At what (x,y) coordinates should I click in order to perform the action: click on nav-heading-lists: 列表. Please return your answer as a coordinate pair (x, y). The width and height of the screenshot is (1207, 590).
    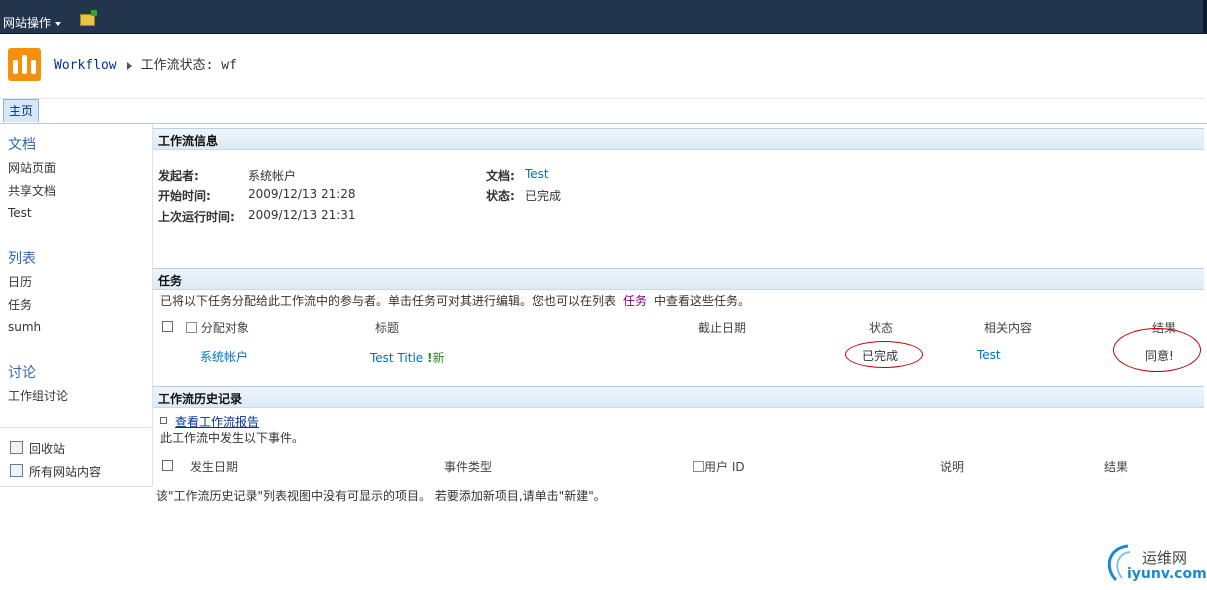
    Looking at the image, I should click on (22, 258).